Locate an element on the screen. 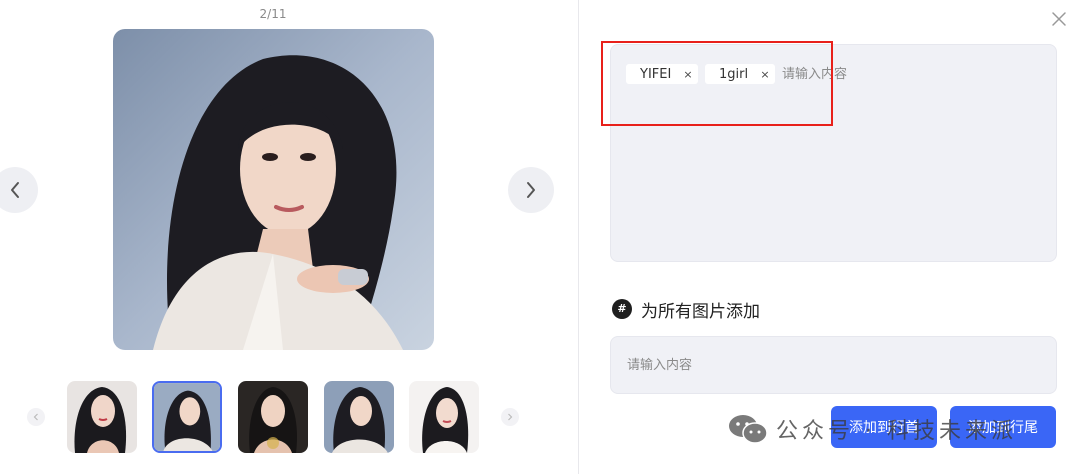 Image resolution: width=1080 pixels, height=474 pixels. thumbnail-scroll-right-button is located at coordinates (510, 417).